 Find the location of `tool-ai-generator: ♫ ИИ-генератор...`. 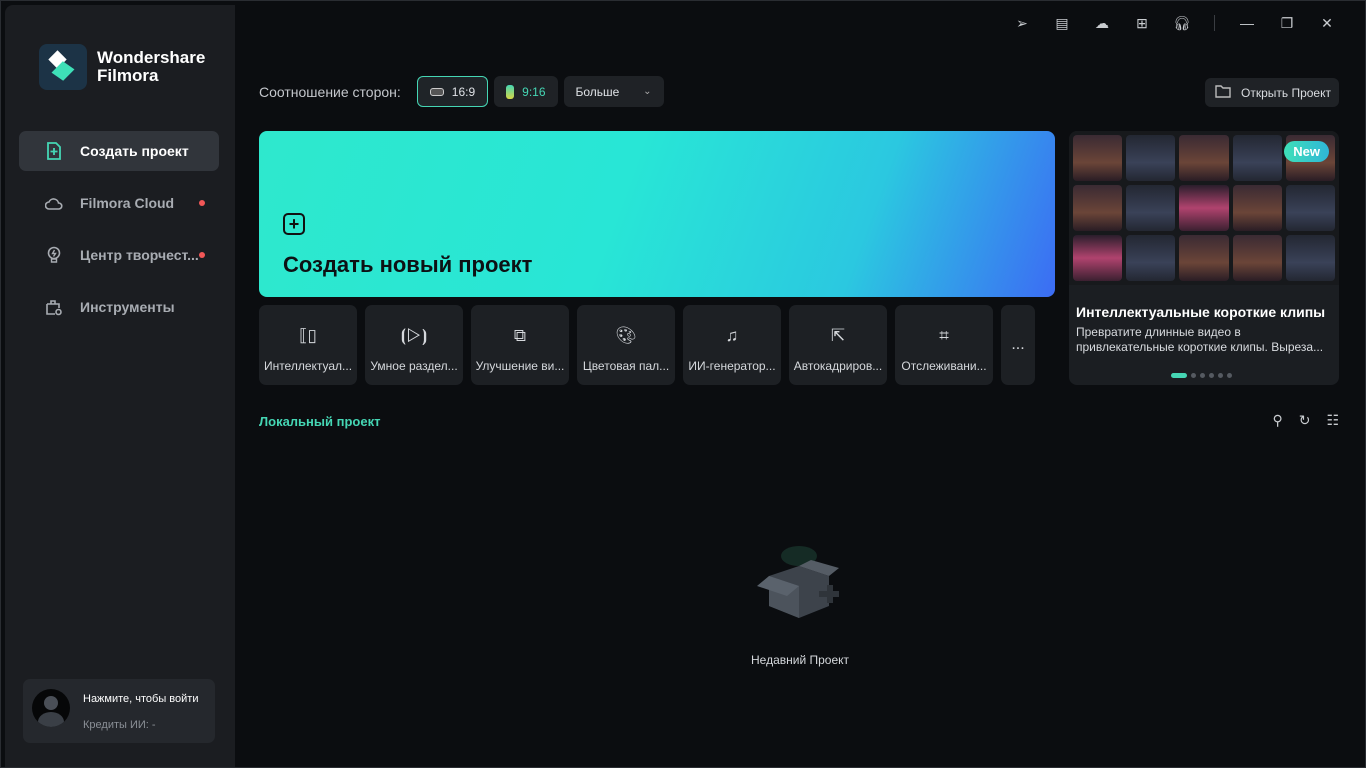

tool-ai-generator: ♫ ИИ-генератор... is located at coordinates (732, 345).